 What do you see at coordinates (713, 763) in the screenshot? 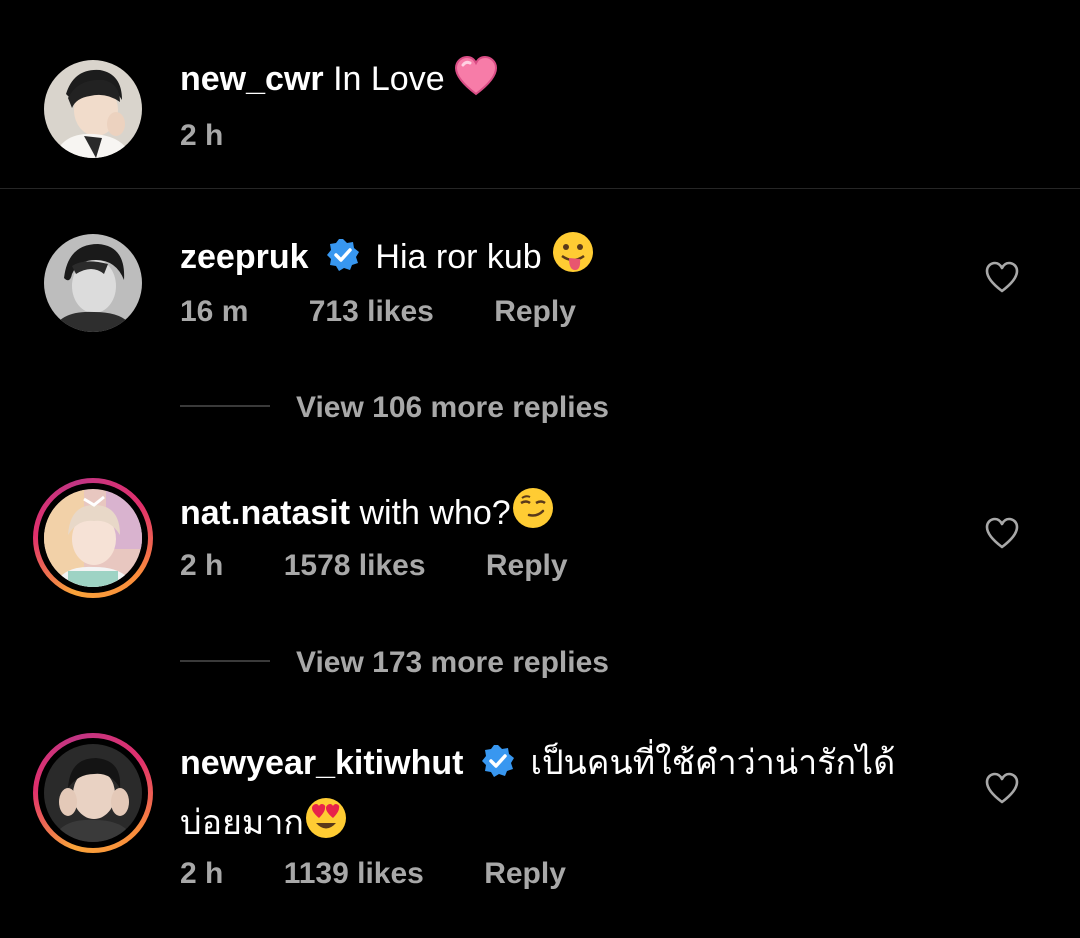
I see `comment-text: เป็นคนที่ใช้คำว่าน่ารักได้` at bounding box center [713, 763].